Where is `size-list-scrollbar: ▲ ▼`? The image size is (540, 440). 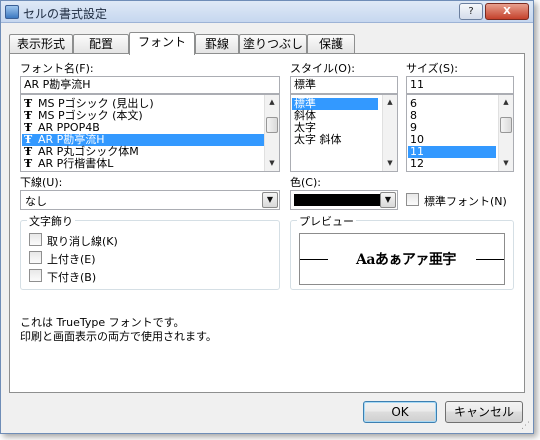 size-list-scrollbar: ▲ ▼ is located at coordinates (505, 133).